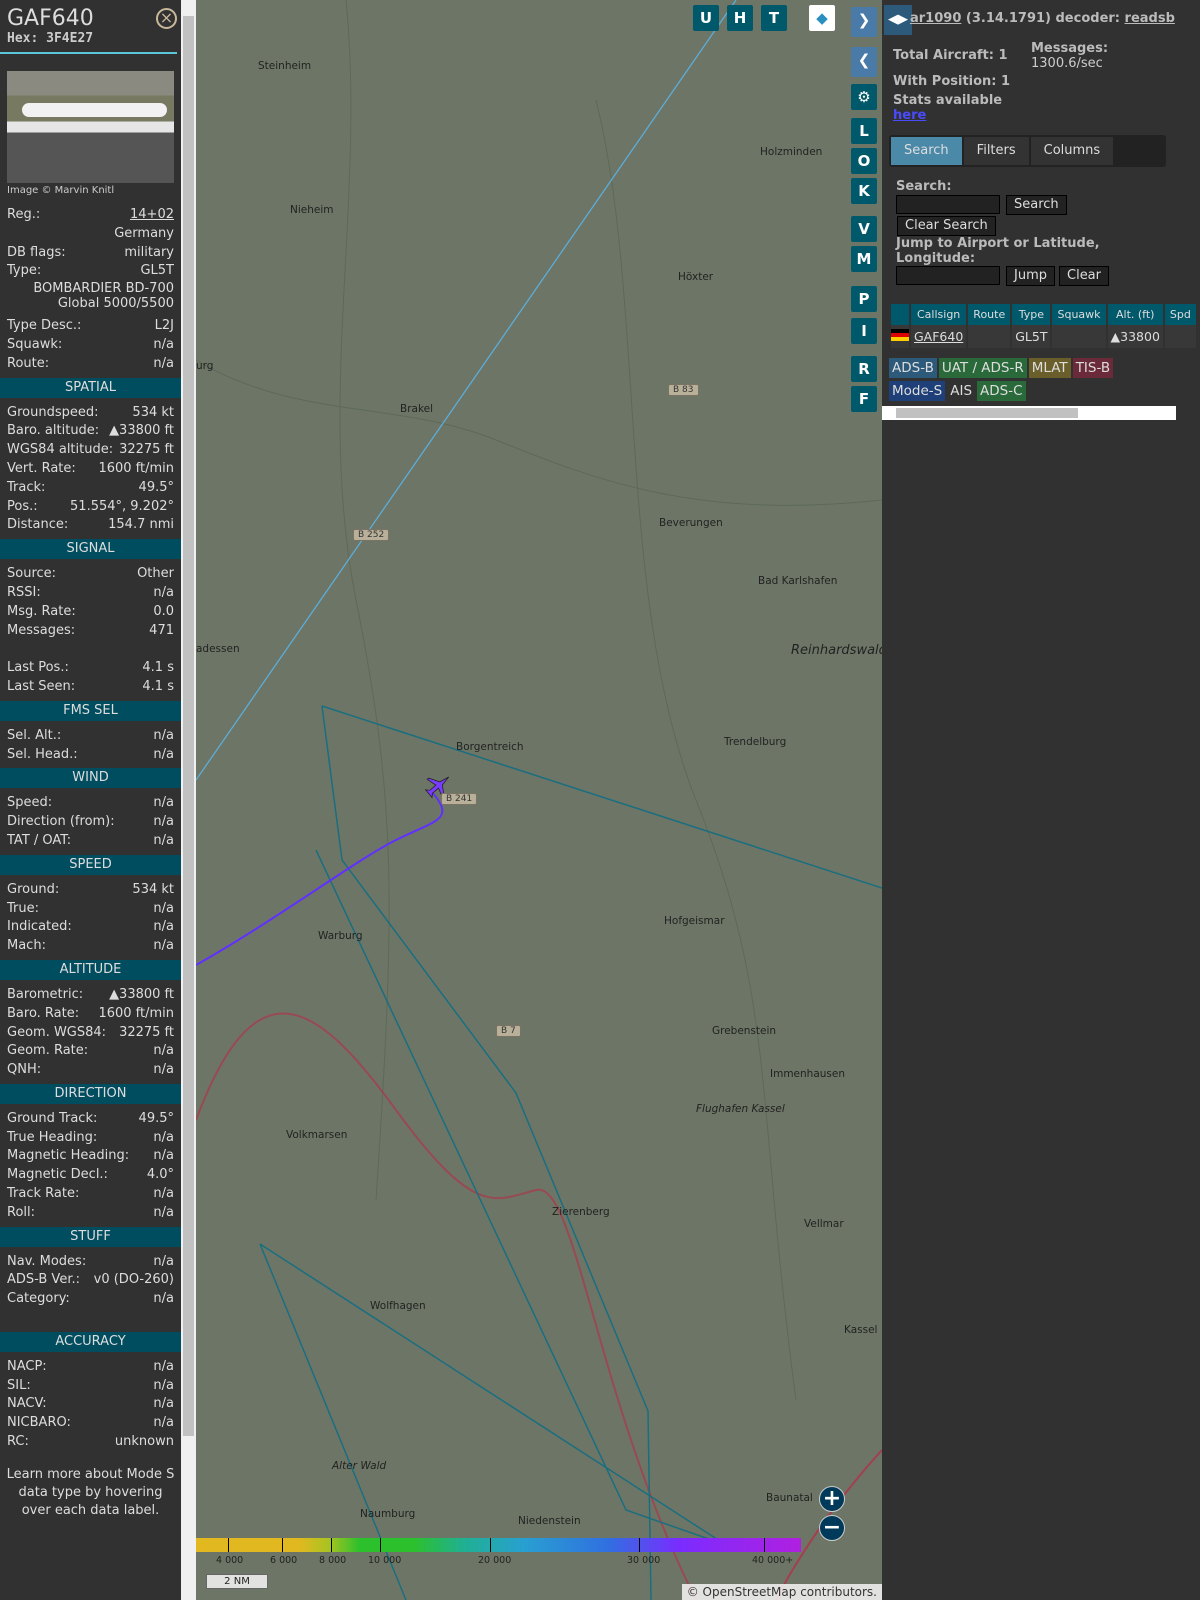 The height and width of the screenshot is (1600, 1200). What do you see at coordinates (158, 668) in the screenshot?
I see `info-value: 4.1 s` at bounding box center [158, 668].